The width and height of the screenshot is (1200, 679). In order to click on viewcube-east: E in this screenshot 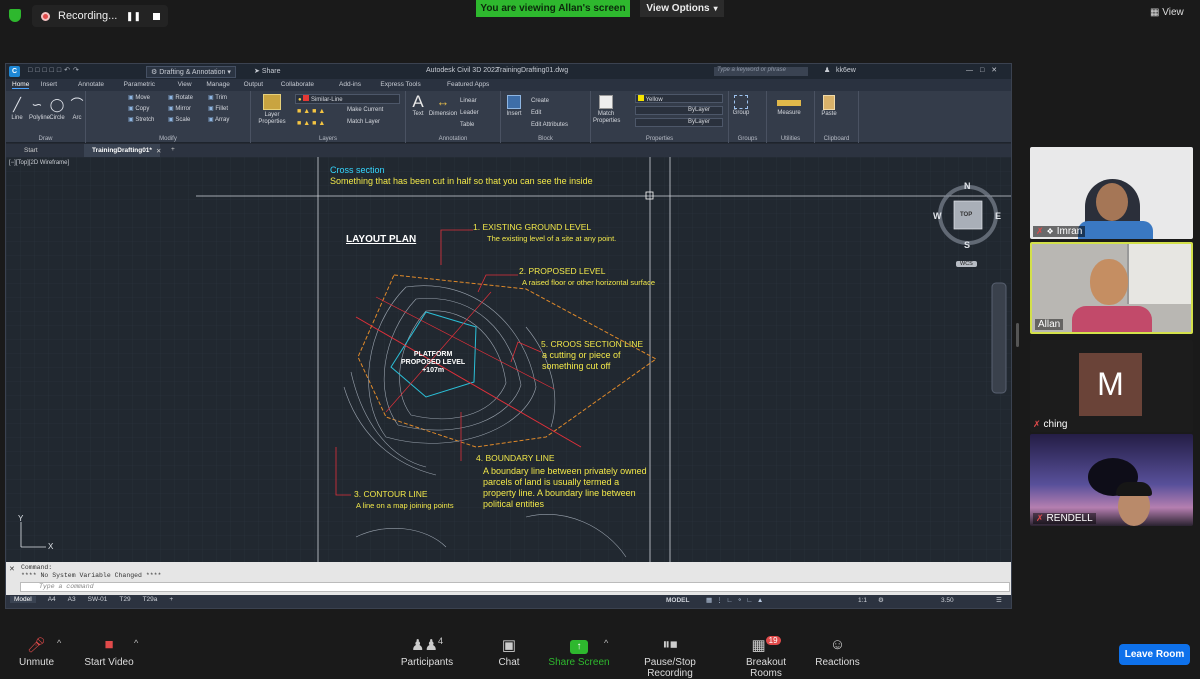, I will do `click(998, 216)`.